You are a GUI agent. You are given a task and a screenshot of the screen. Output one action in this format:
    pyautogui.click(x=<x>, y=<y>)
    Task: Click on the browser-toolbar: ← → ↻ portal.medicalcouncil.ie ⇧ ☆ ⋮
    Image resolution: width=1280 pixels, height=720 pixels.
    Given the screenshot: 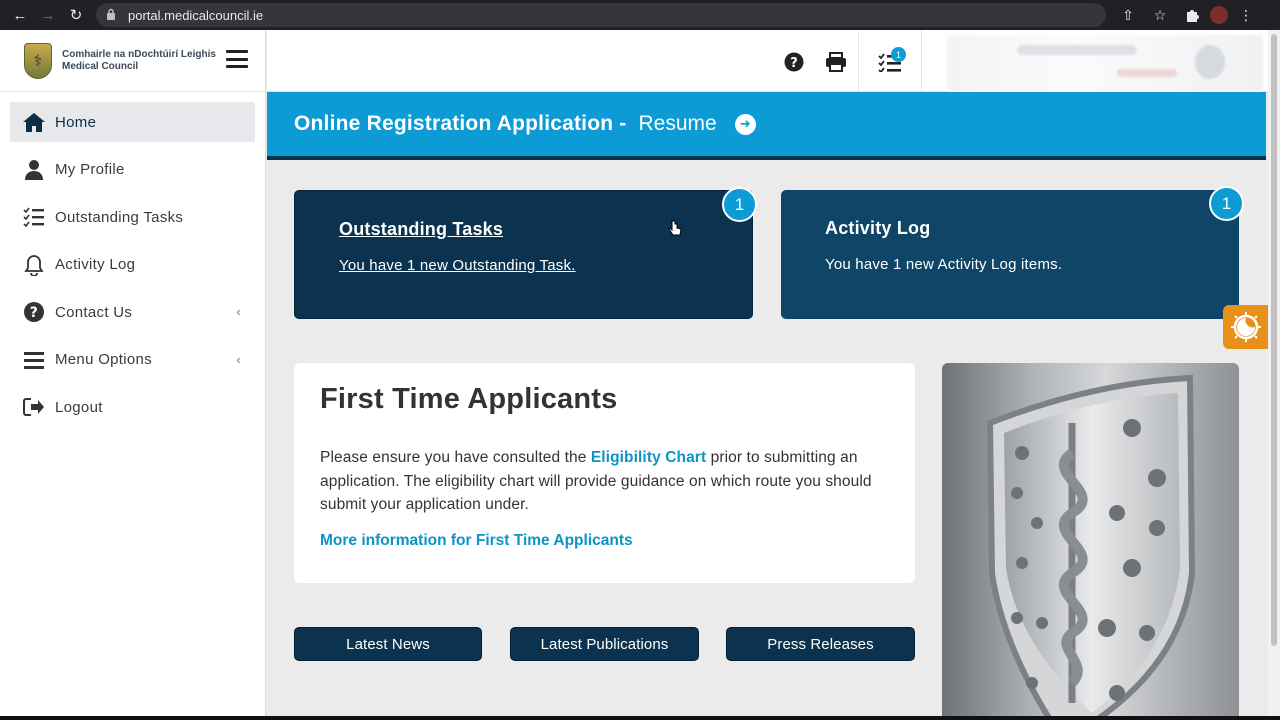 What is the action you would take?
    pyautogui.click(x=640, y=15)
    